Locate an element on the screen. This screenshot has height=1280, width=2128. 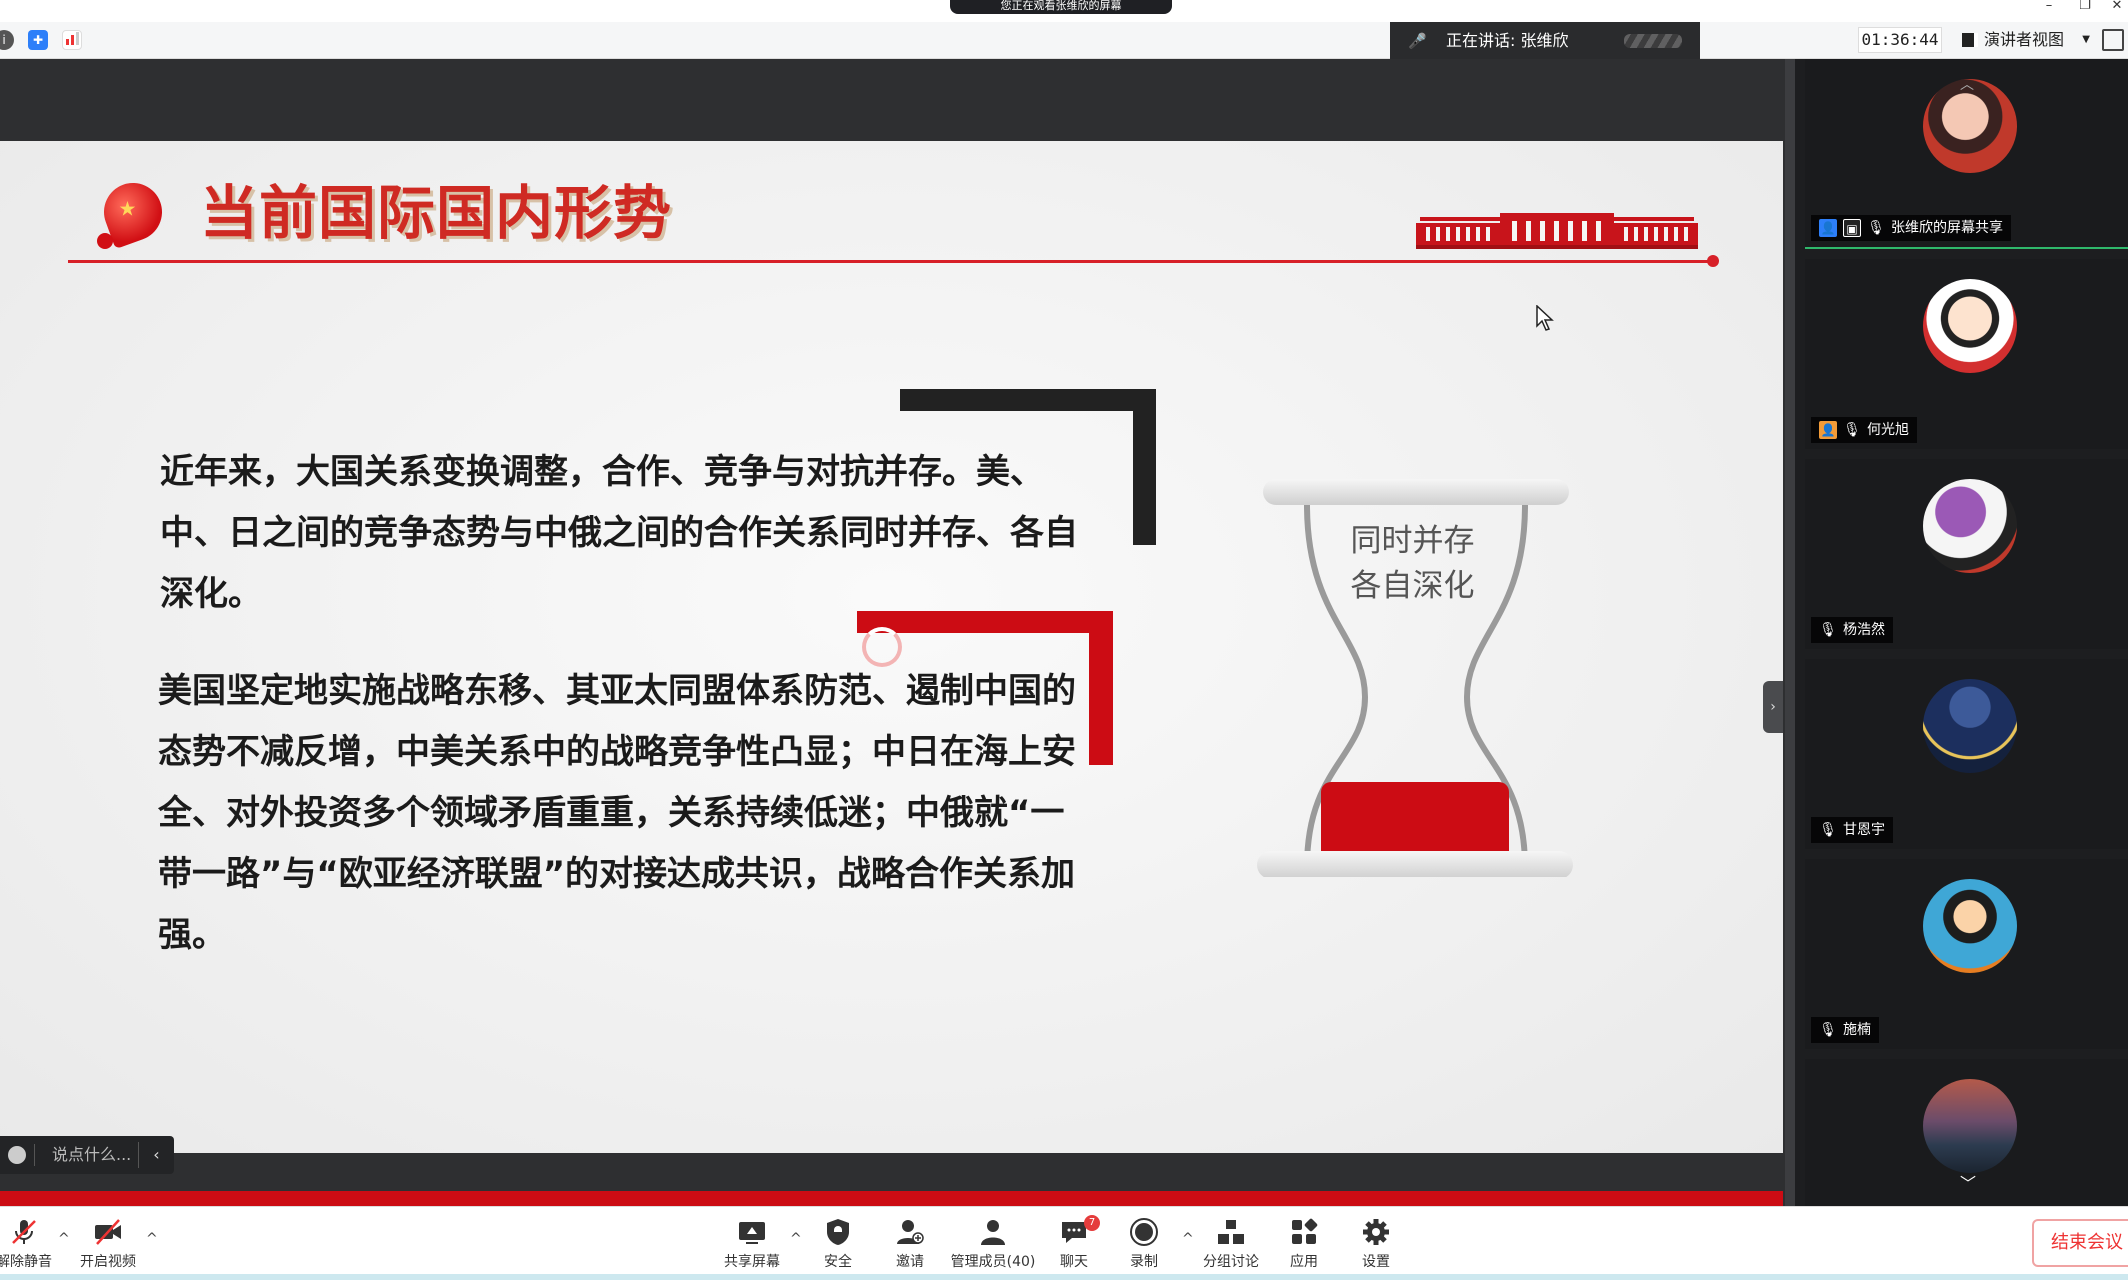
bracket-black-top is located at coordinates (1028, 400).